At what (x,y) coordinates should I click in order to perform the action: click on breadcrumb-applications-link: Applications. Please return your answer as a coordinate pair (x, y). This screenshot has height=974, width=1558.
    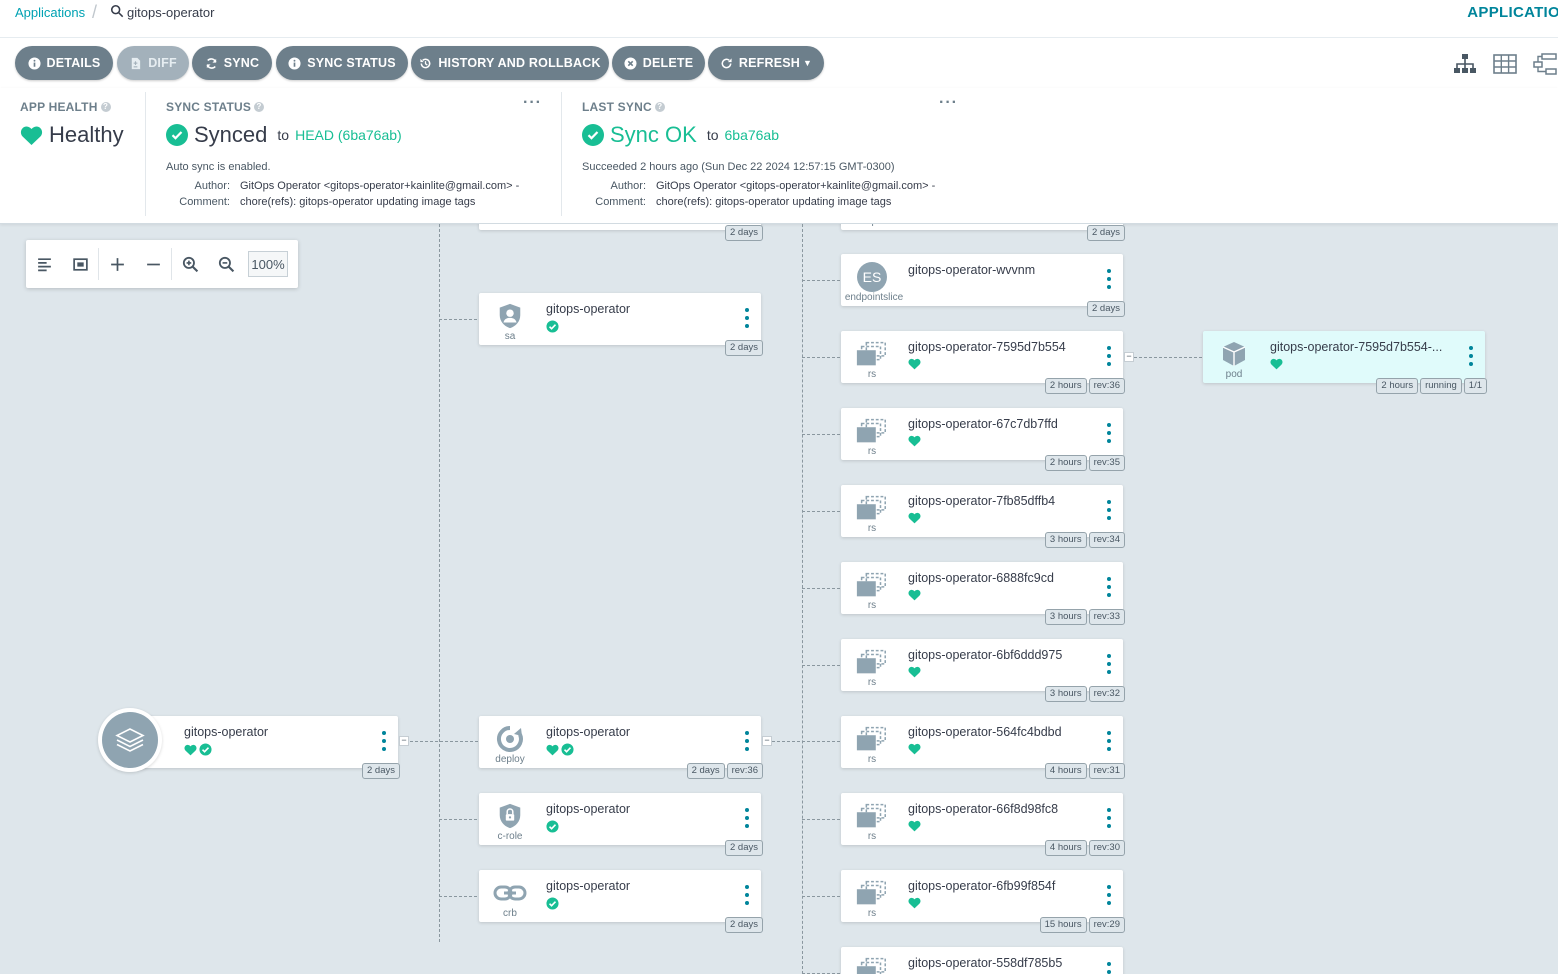
    Looking at the image, I should click on (50, 12).